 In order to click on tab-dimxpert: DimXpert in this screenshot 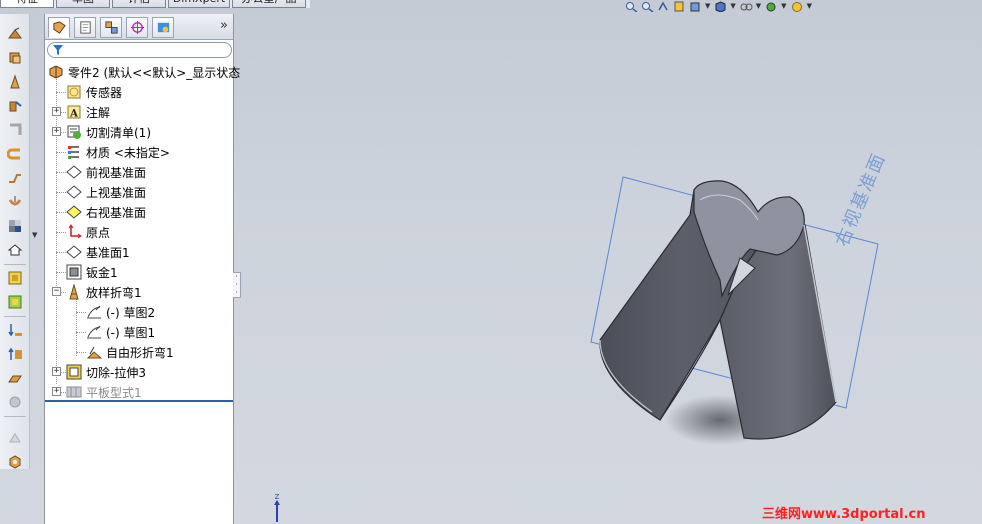, I will do `click(199, 4)`.